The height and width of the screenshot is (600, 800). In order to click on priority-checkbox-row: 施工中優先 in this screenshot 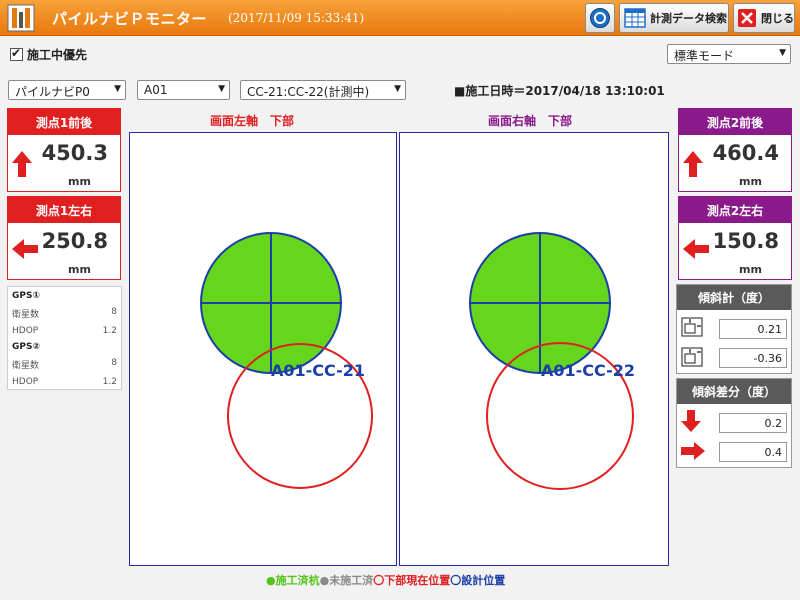, I will do `click(48, 54)`.